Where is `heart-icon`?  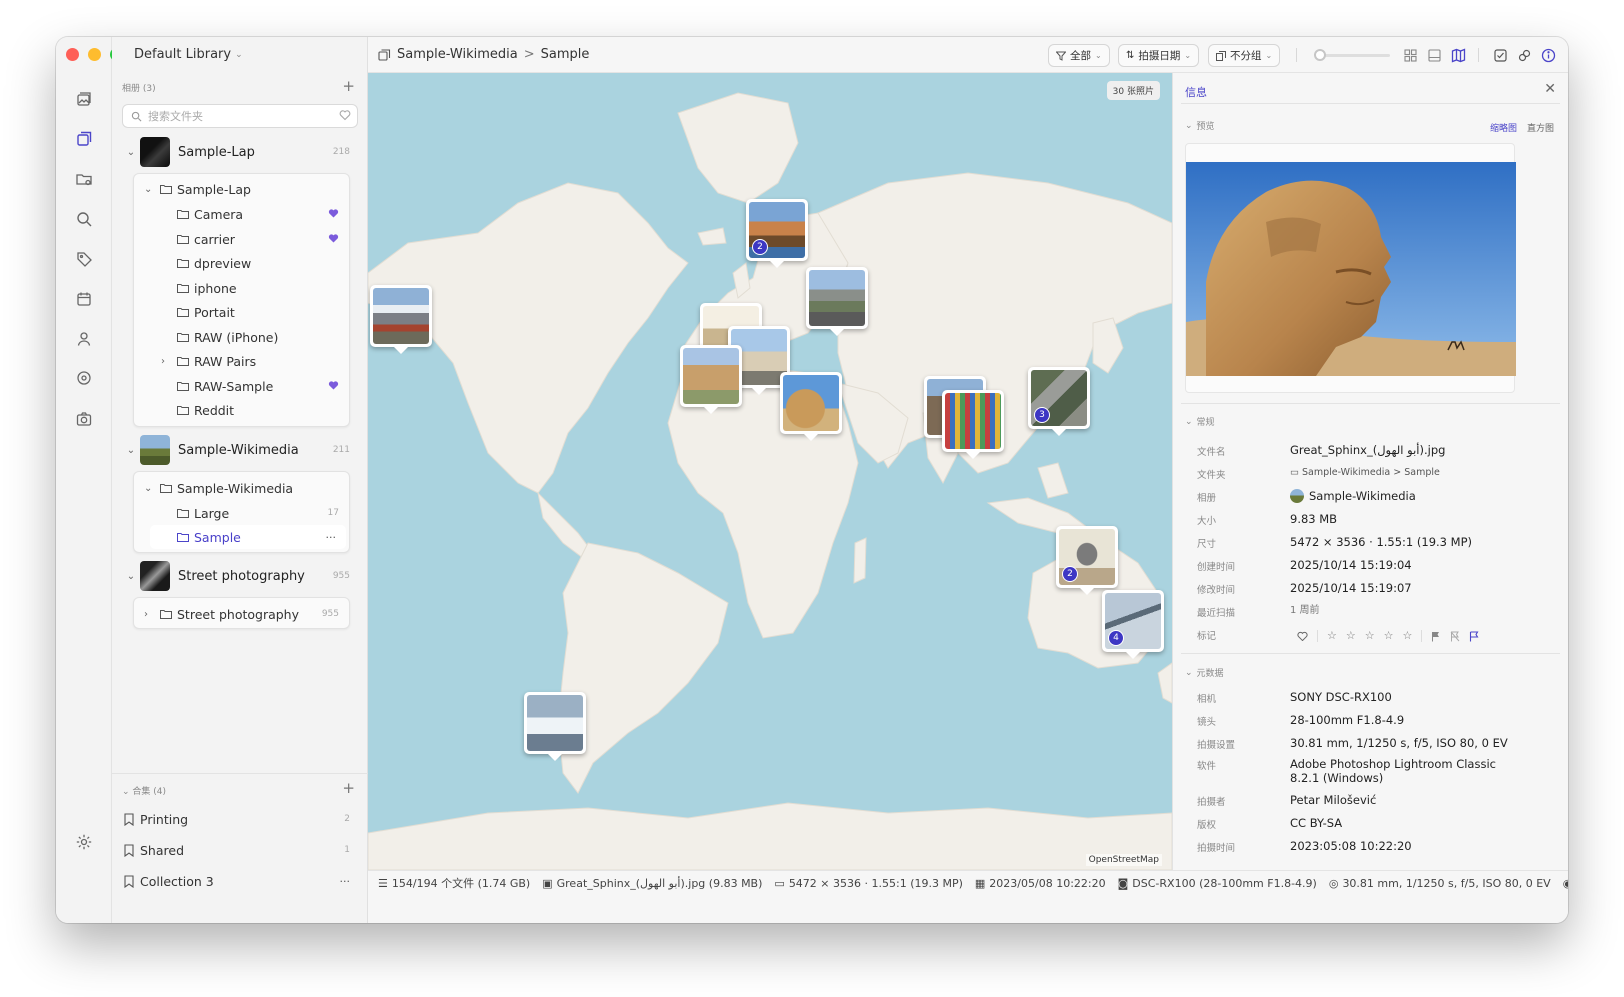 heart-icon is located at coordinates (1302, 636).